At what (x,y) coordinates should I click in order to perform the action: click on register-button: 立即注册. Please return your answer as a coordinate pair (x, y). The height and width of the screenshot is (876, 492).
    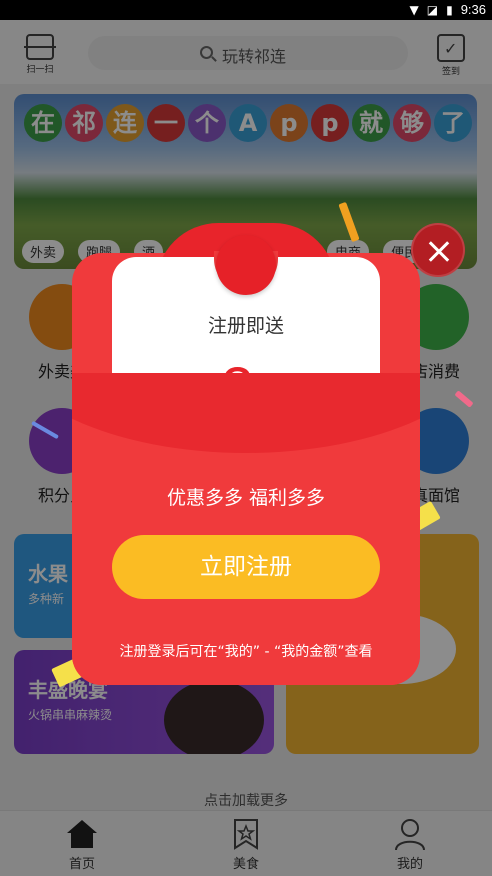
    Looking at the image, I should click on (246, 567).